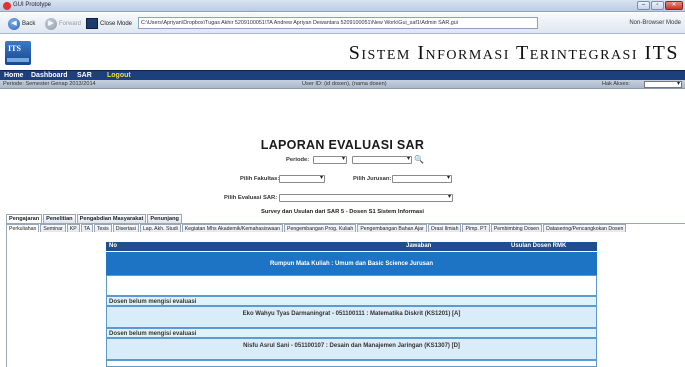 This screenshot has height=367, width=685. What do you see at coordinates (372, 179) in the screenshot?
I see `department-label: Pilih Jurusan:` at bounding box center [372, 179].